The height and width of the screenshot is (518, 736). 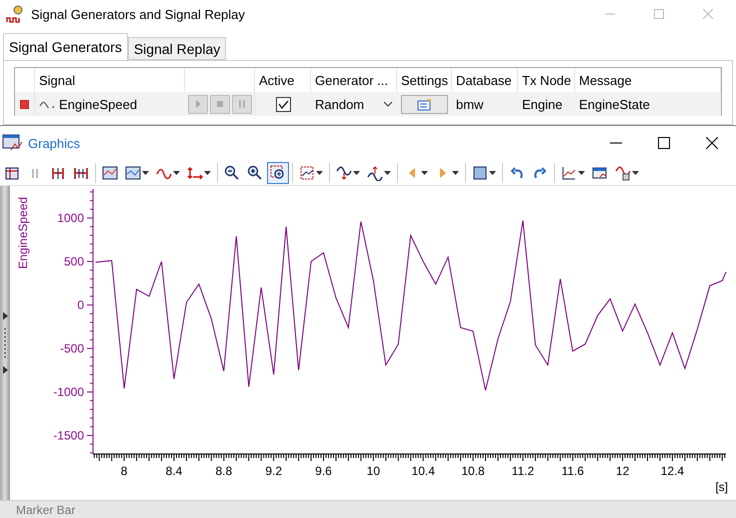 What do you see at coordinates (224, 471) in the screenshot?
I see `x-tick-label: 8.8` at bounding box center [224, 471].